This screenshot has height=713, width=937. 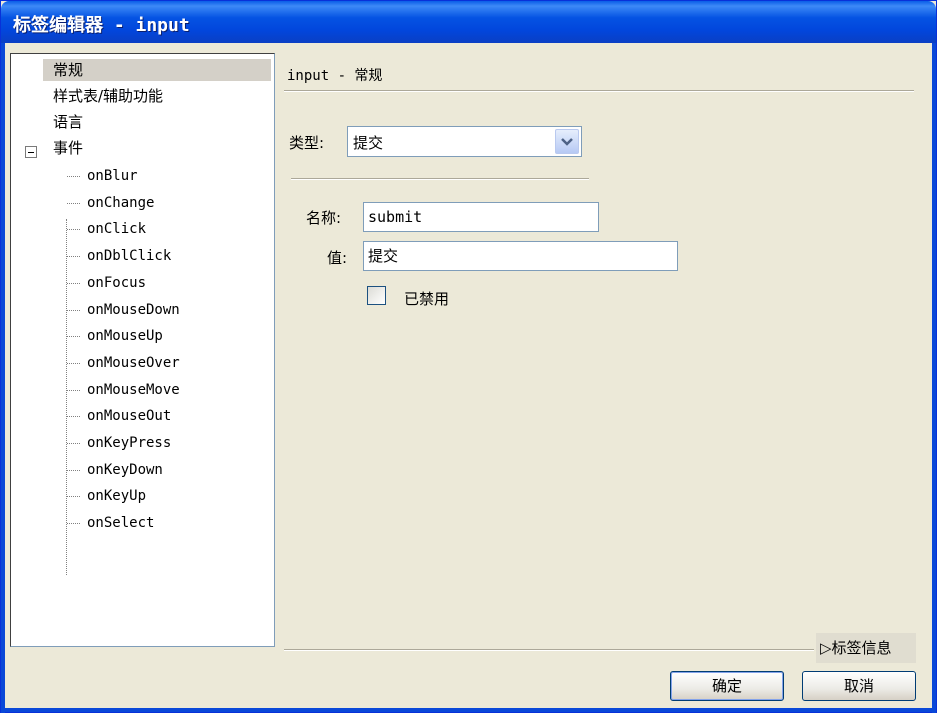 What do you see at coordinates (324, 218) in the screenshot?
I see `name-label: 名称:` at bounding box center [324, 218].